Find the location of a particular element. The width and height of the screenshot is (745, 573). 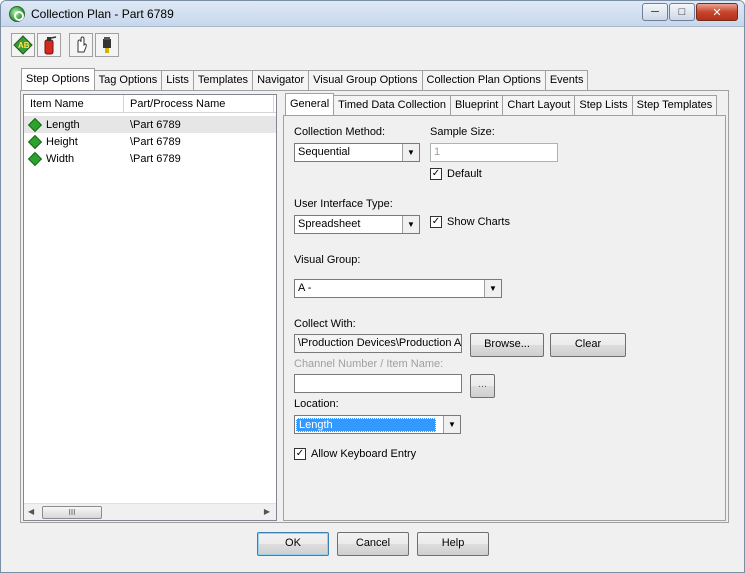

location-label: Location: is located at coordinates (316, 404).